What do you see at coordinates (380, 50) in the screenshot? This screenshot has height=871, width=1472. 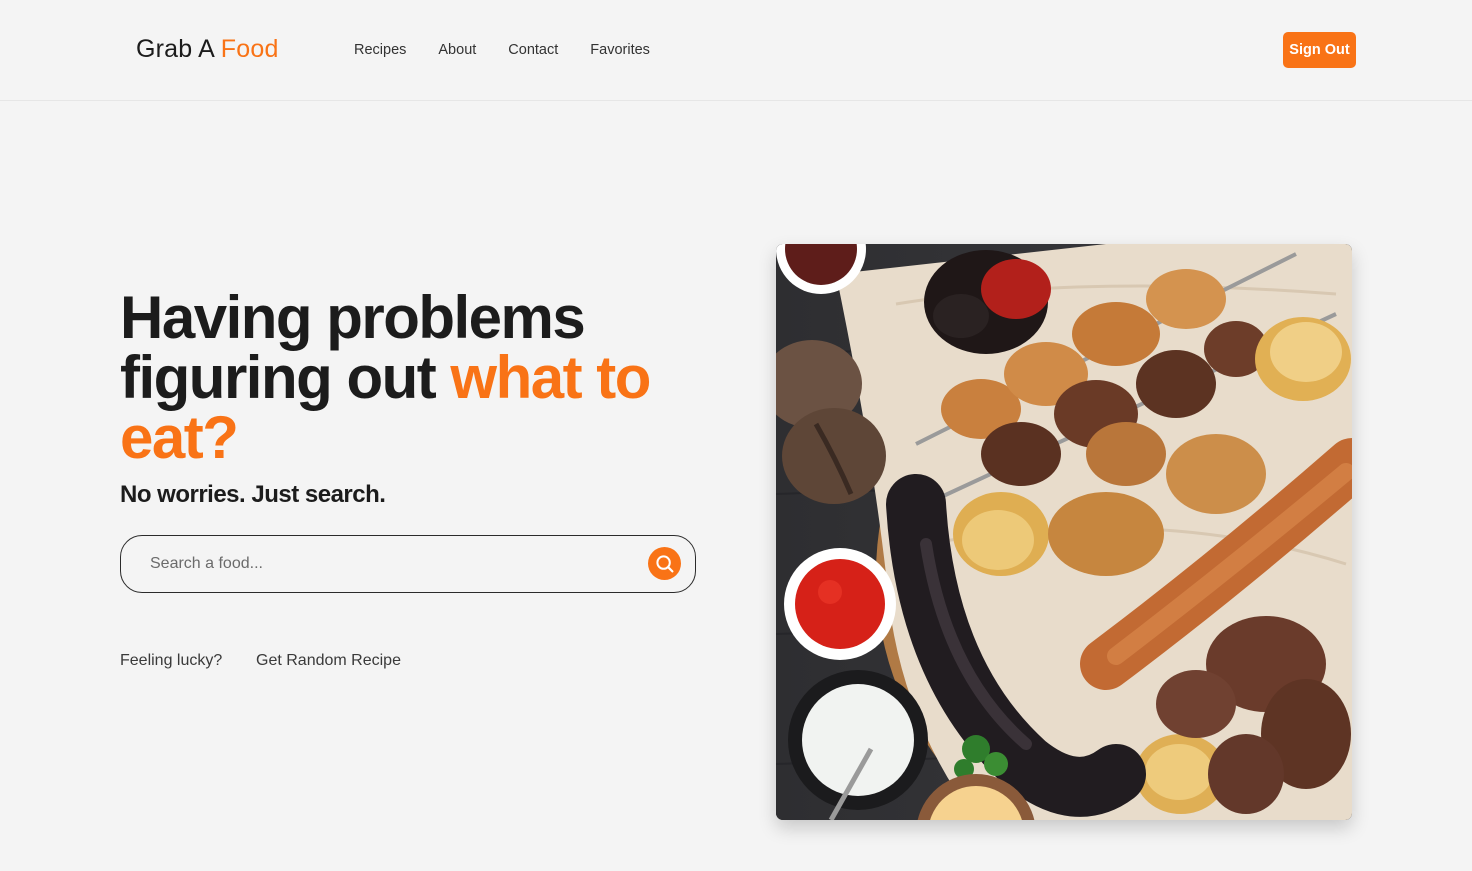 I see `nav-link-recipes: Recipes` at bounding box center [380, 50].